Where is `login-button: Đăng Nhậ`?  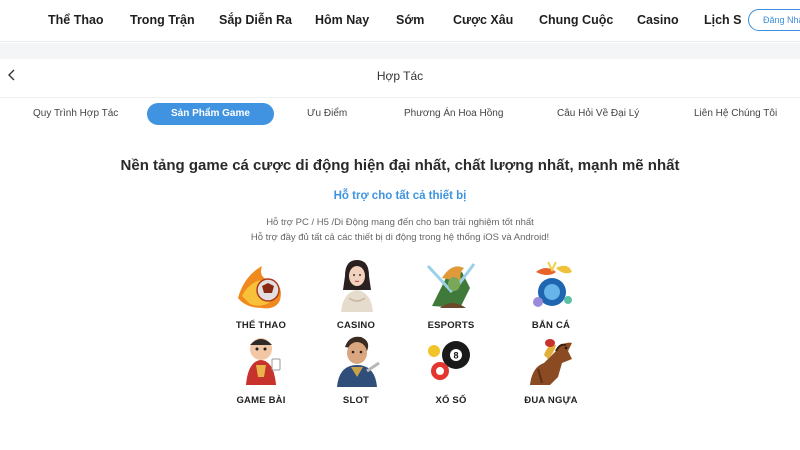
login-button: Đăng Nhậ is located at coordinates (774, 20).